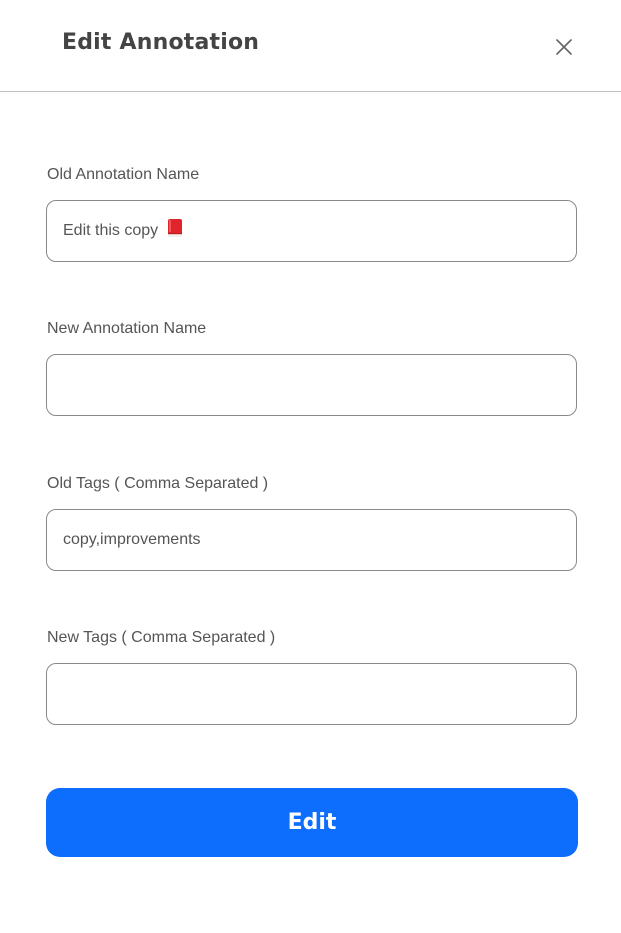  What do you see at coordinates (311, 231) in the screenshot?
I see `old-annotation-name-field: Edit this copy` at bounding box center [311, 231].